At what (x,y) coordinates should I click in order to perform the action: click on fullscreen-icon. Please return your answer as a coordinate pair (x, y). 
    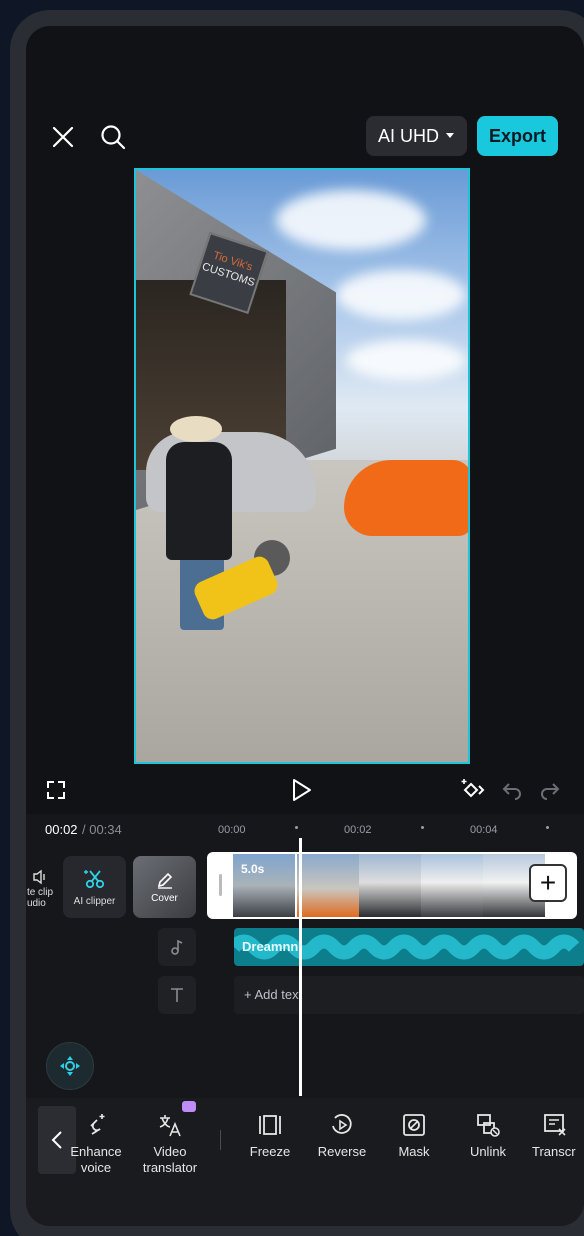
    Looking at the image, I should click on (56, 790).